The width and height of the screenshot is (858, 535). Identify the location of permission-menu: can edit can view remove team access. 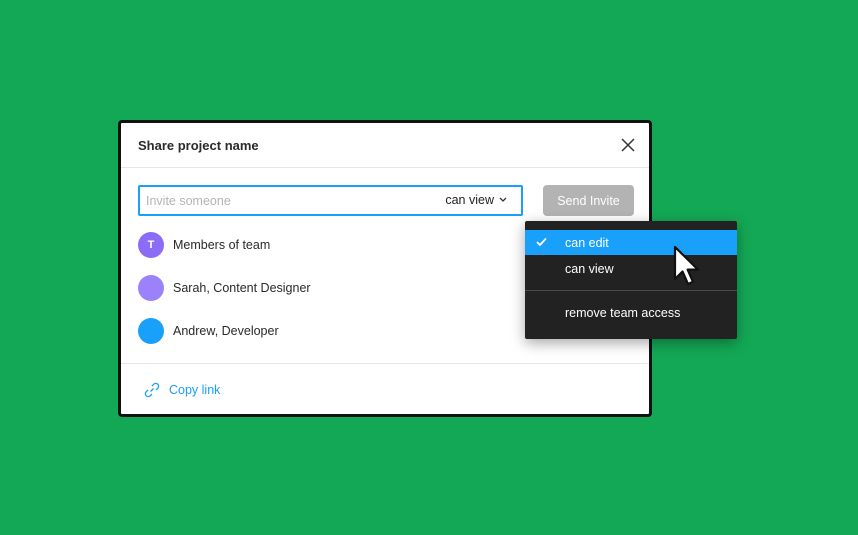
(631, 280).